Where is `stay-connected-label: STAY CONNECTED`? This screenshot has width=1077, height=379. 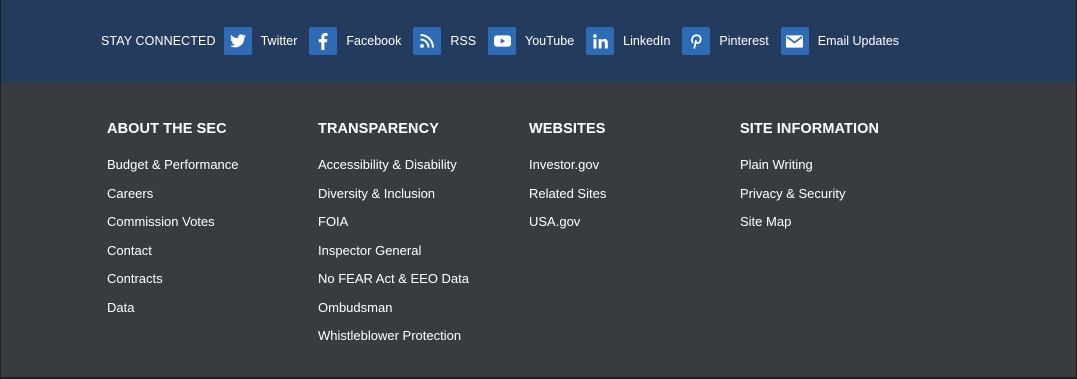 stay-connected-label: STAY CONNECTED is located at coordinates (158, 41).